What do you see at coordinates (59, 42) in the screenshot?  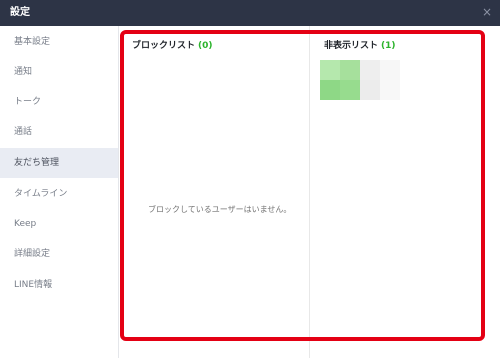 I see `sidebar-item-basic-settings: 基本設定` at bounding box center [59, 42].